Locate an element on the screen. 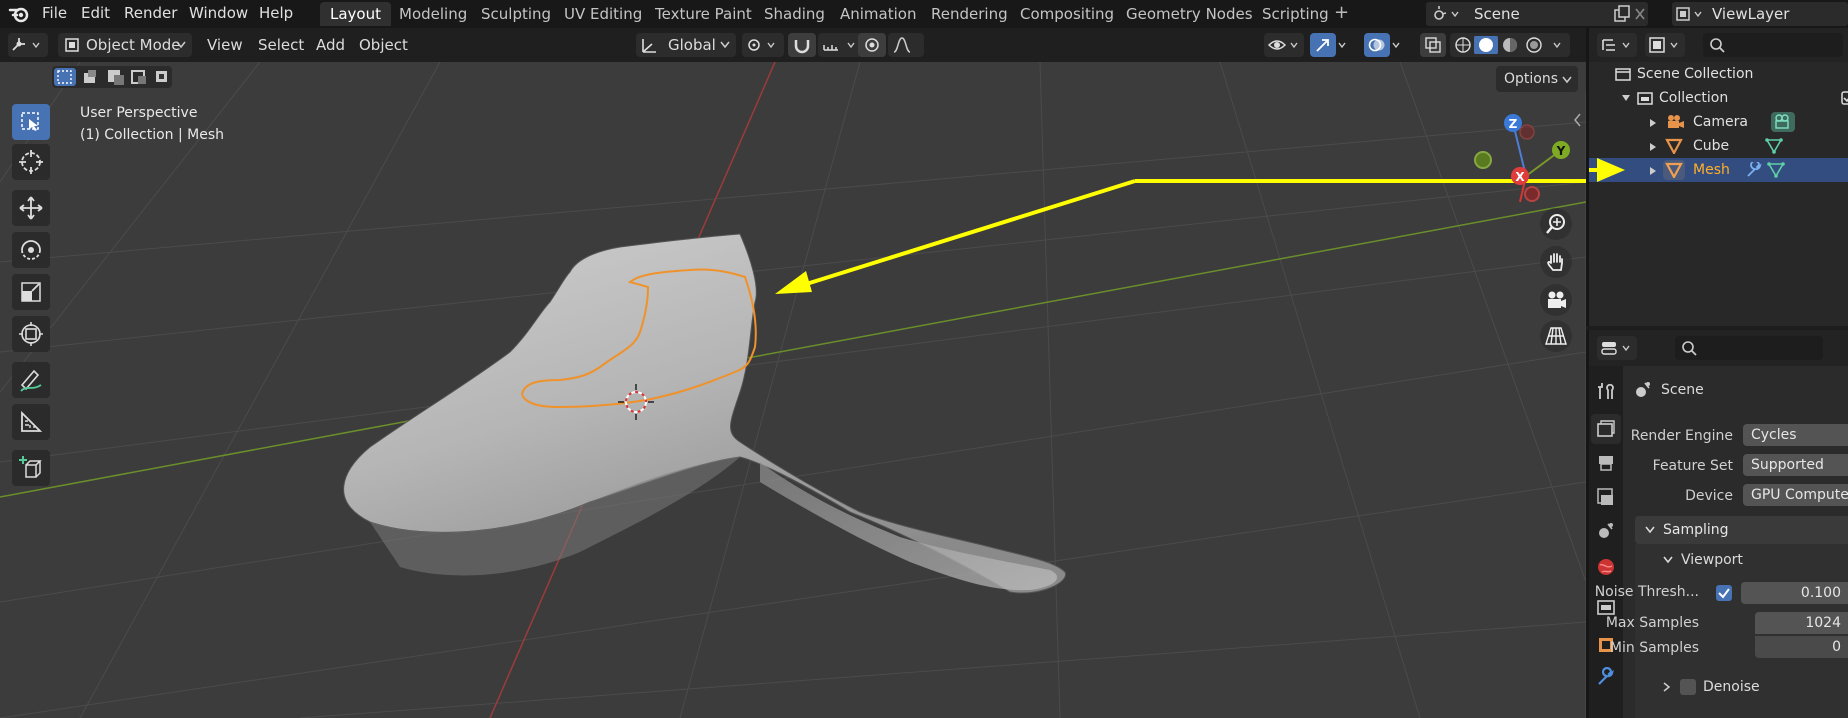 This screenshot has width=1848, height=718. xray-toggle is located at coordinates (1433, 45).